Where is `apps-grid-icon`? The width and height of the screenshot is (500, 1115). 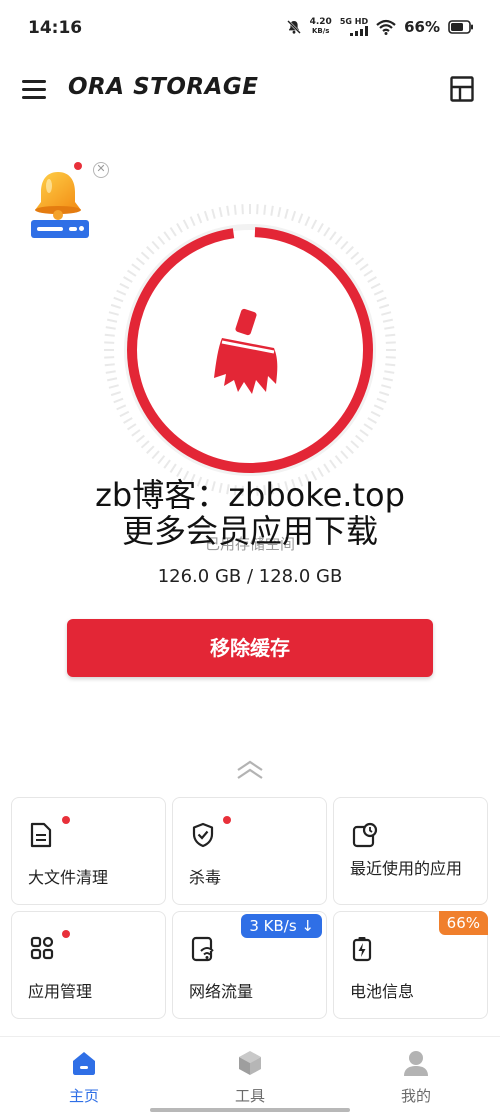
apps-grid-icon is located at coordinates (42, 948).